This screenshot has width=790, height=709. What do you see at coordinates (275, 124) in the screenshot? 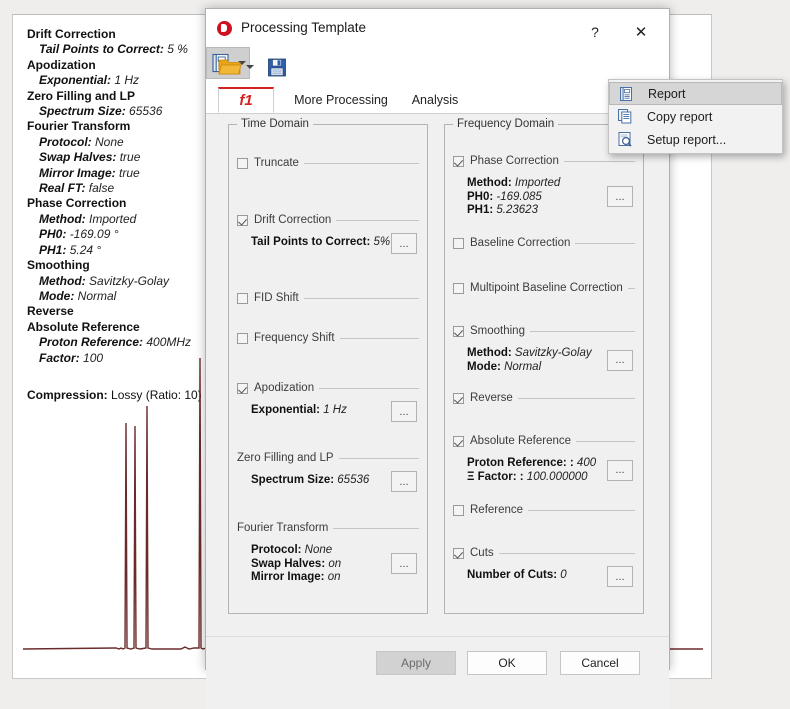
I see `time-domain-title: Time Domain` at bounding box center [275, 124].